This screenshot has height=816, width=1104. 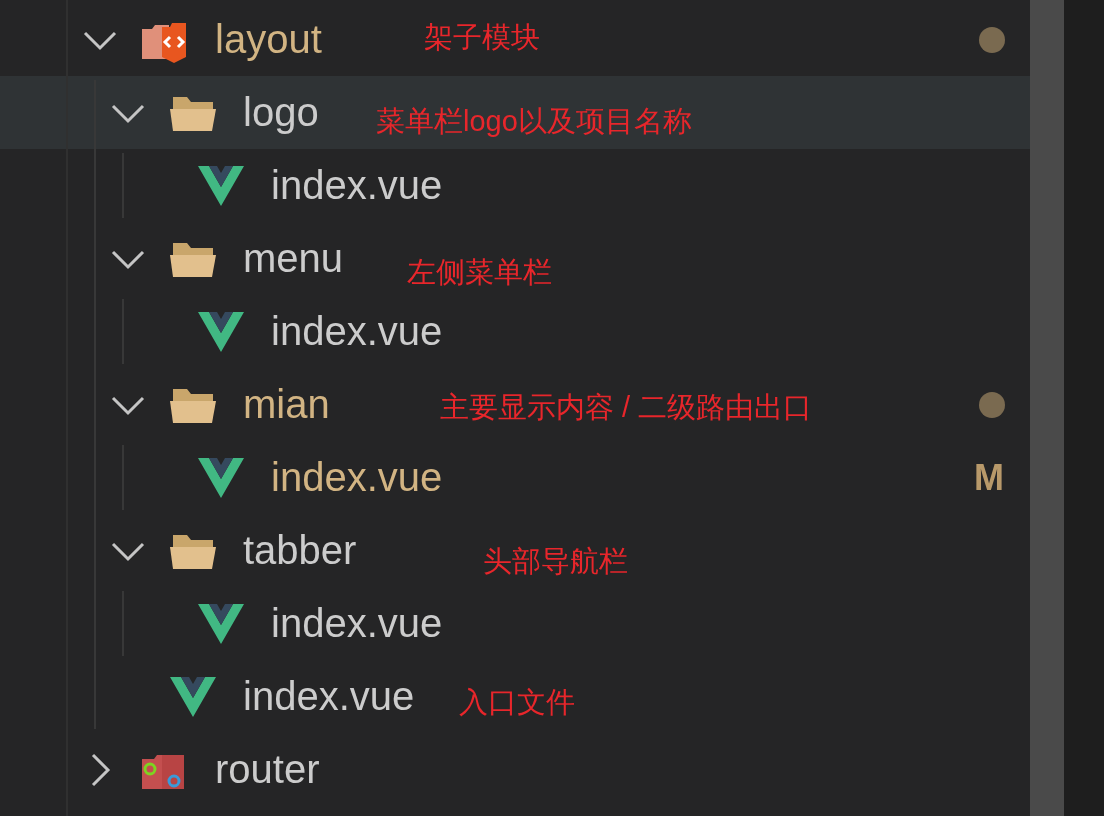 What do you see at coordinates (267, 769) in the screenshot?
I see `folder-name: router` at bounding box center [267, 769].